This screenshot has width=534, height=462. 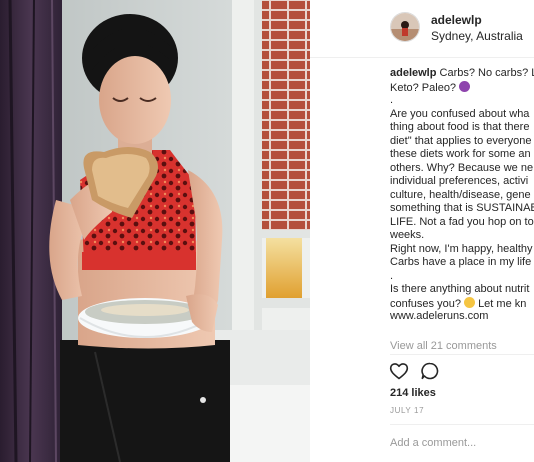 What do you see at coordinates (462, 303) in the screenshot?
I see `caption-line: confuses you? Let me kn` at bounding box center [462, 303].